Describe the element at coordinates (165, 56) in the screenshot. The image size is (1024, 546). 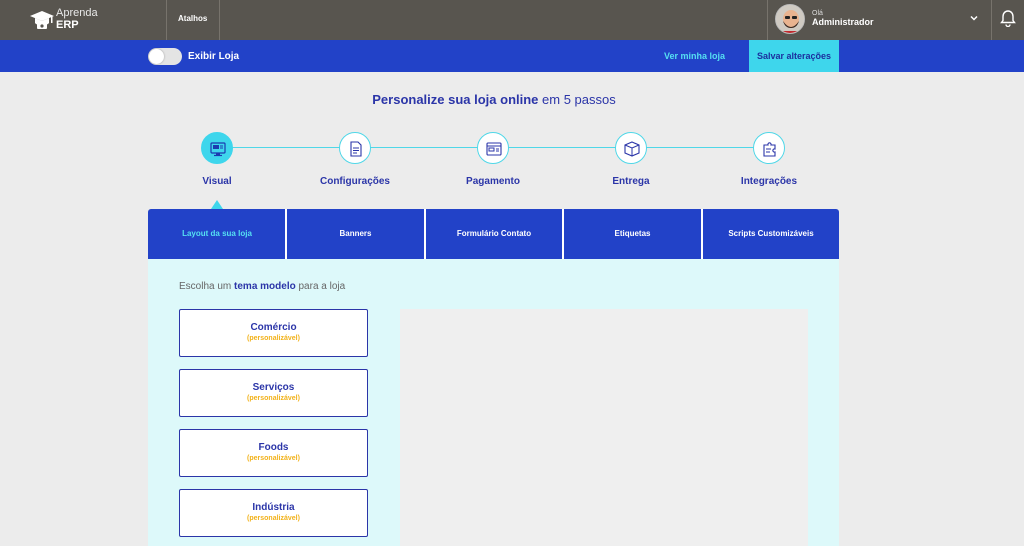
I see `show-store-toggle` at that location.